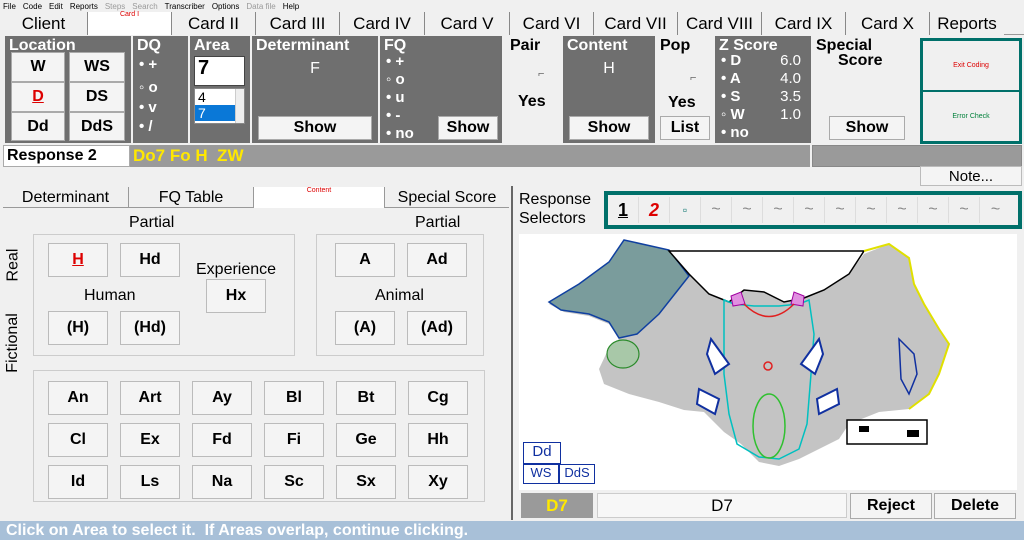 Image resolution: width=1024 pixels, height=540 pixels. What do you see at coordinates (185, 6) in the screenshot?
I see `menu-transcriber: Transcriber` at bounding box center [185, 6].